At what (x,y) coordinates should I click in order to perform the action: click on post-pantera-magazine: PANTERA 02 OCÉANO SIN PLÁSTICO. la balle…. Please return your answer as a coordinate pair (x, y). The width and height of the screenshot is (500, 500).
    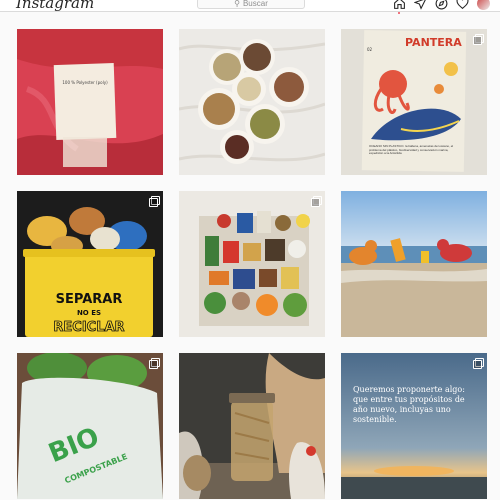
    Looking at the image, I should click on (414, 102).